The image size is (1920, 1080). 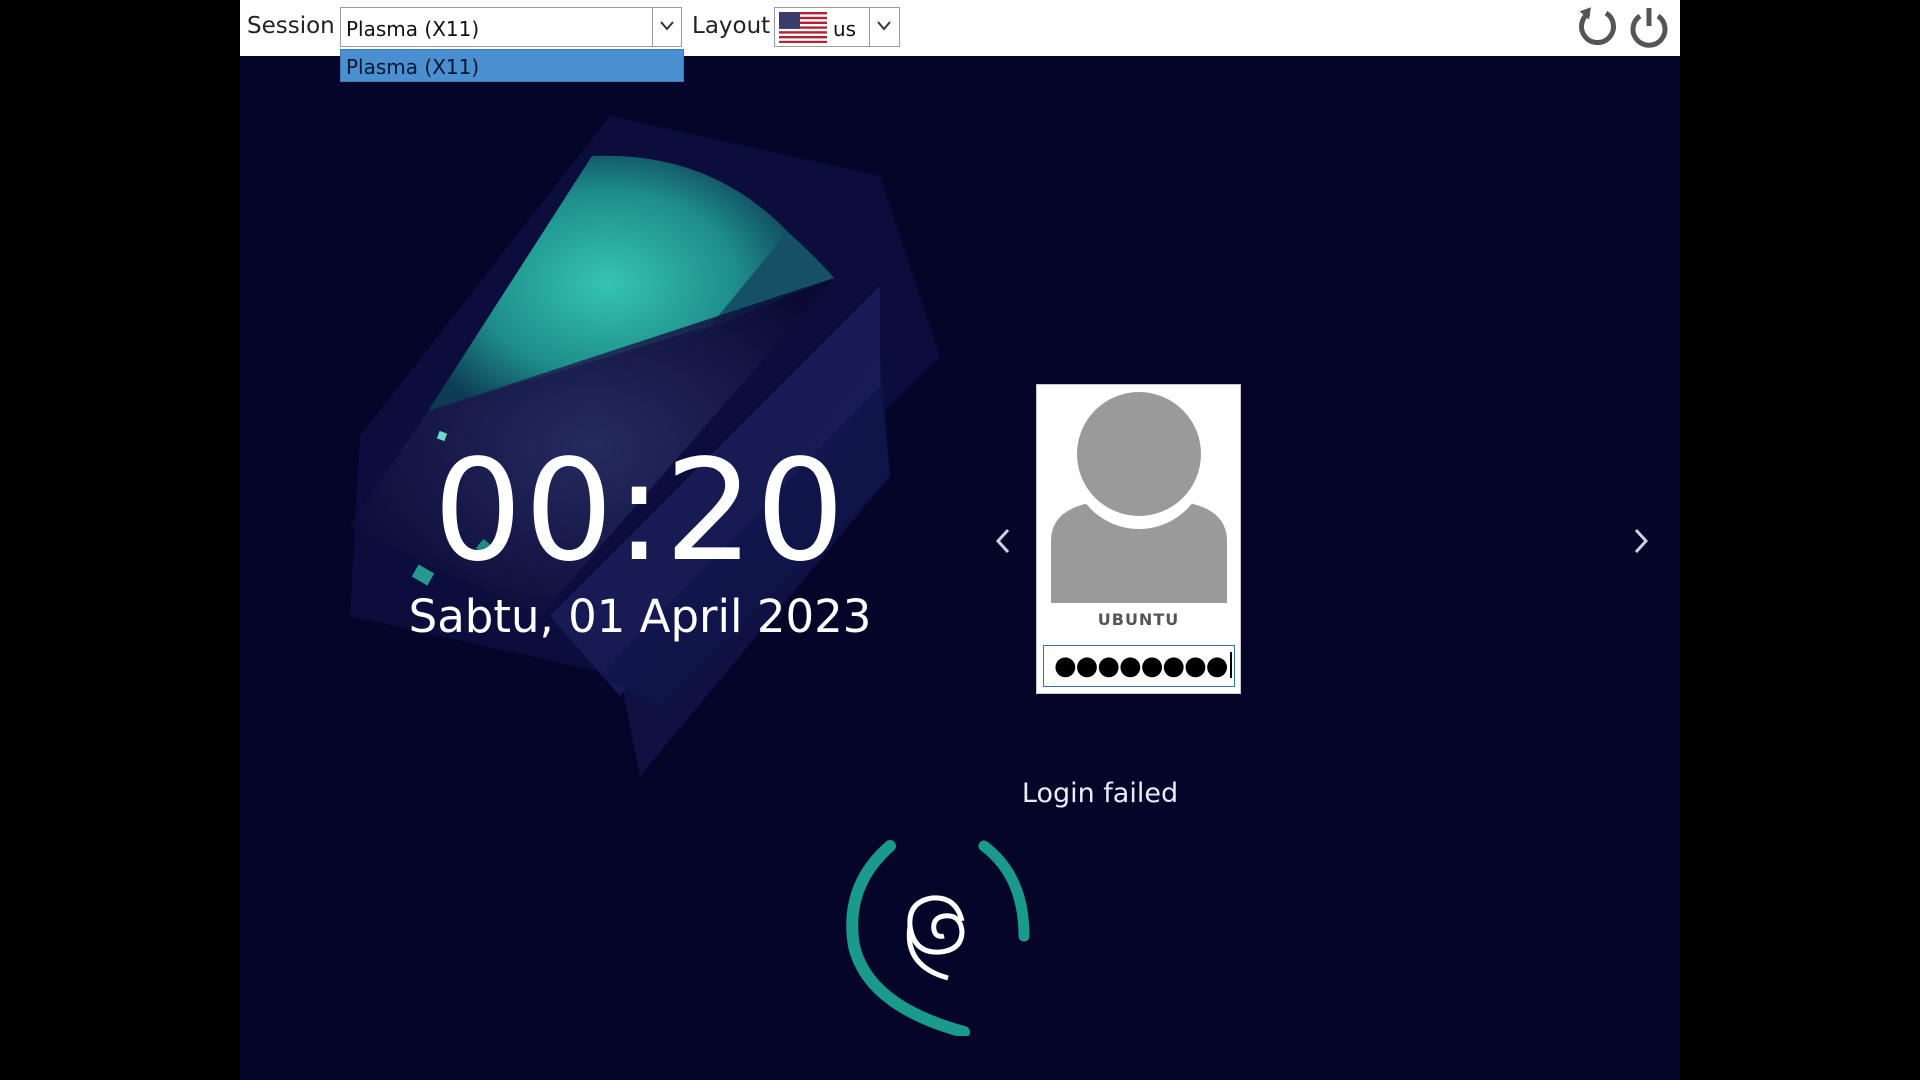 I want to click on chevron-left-icon, so click(x=1002, y=541).